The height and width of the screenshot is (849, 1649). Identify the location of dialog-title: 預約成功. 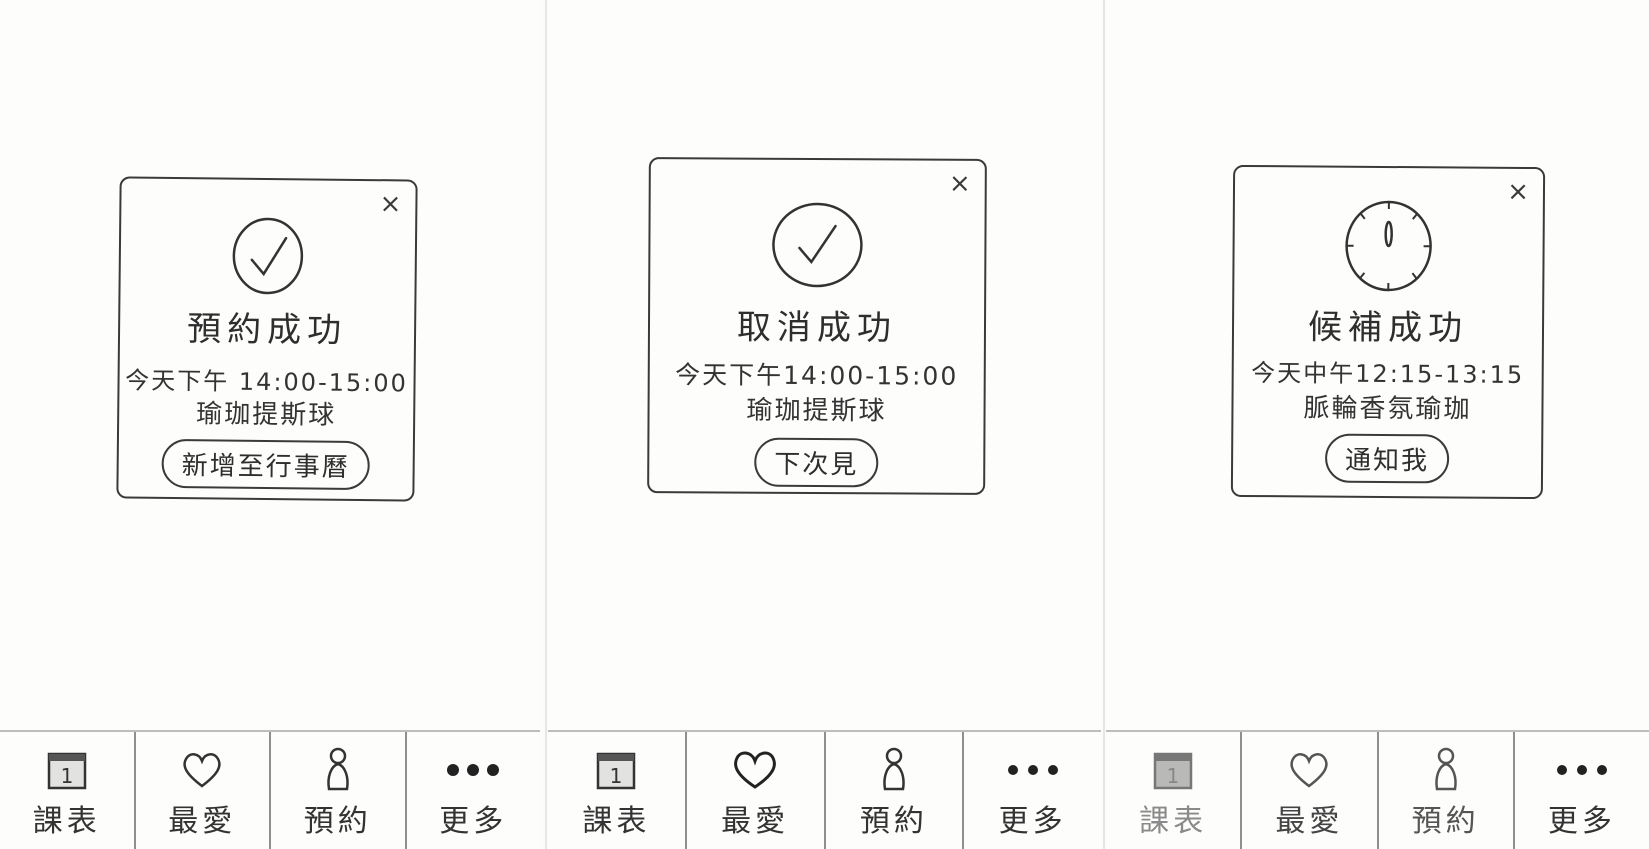
(267, 330).